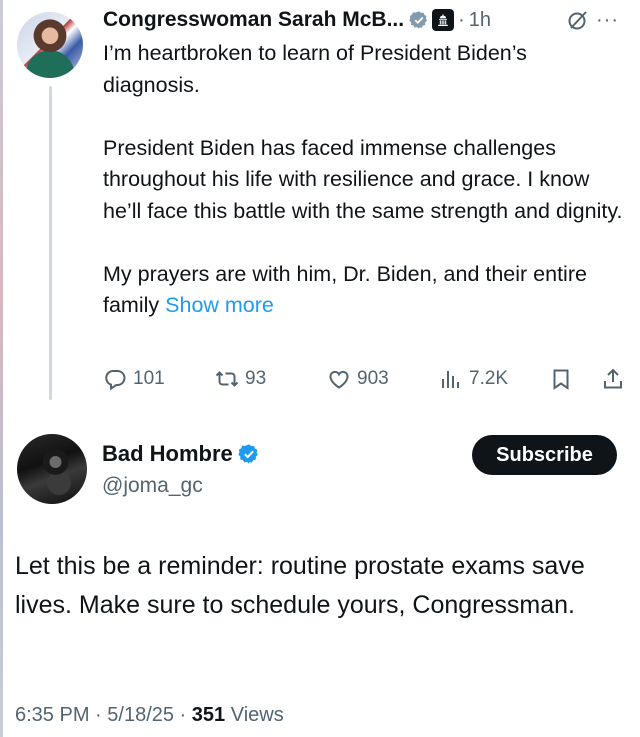  Describe the element at coordinates (219, 305) in the screenshot. I see `show-more-link: Show more` at that location.